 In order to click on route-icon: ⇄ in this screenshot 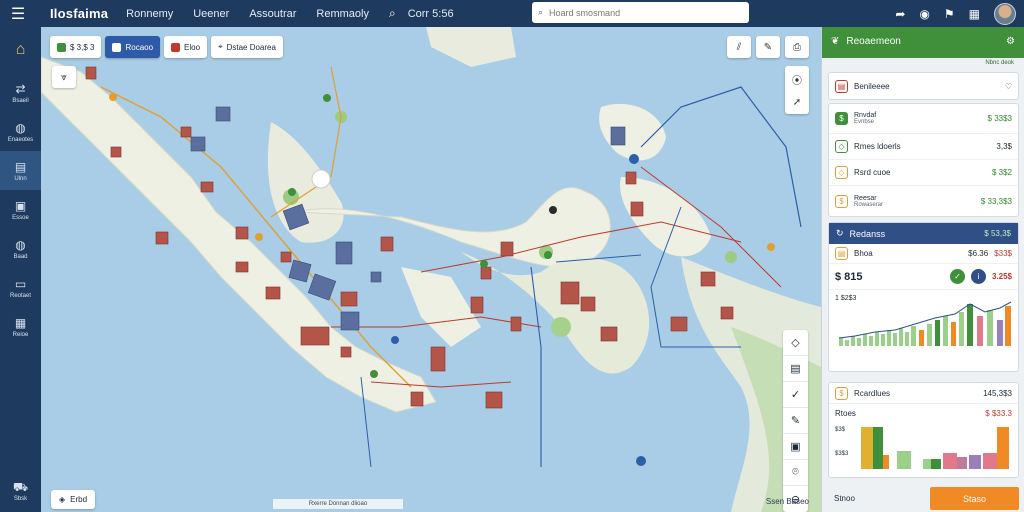, I will do `click(20, 88)`.